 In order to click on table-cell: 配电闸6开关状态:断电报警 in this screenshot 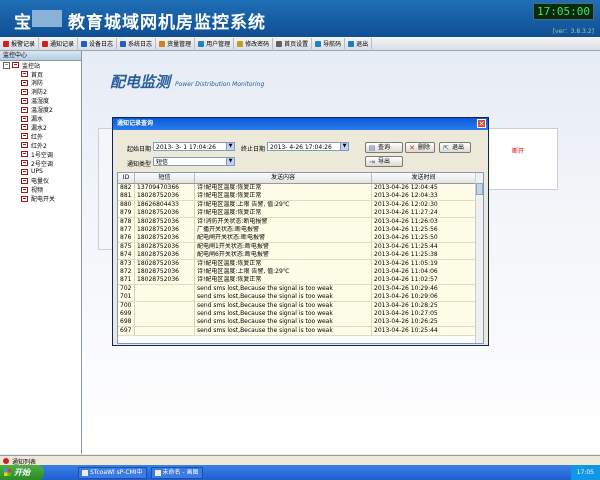, I will do `click(283, 255)`.